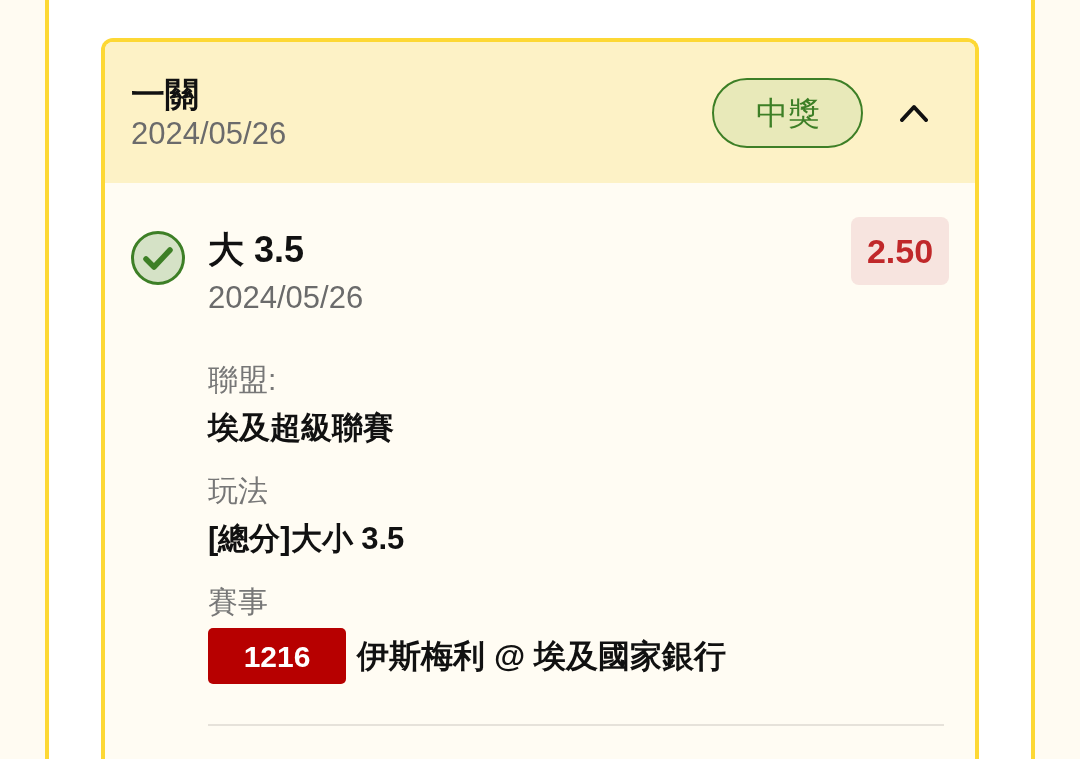  What do you see at coordinates (787, 112) in the screenshot?
I see `status-badge: 中獎` at bounding box center [787, 112].